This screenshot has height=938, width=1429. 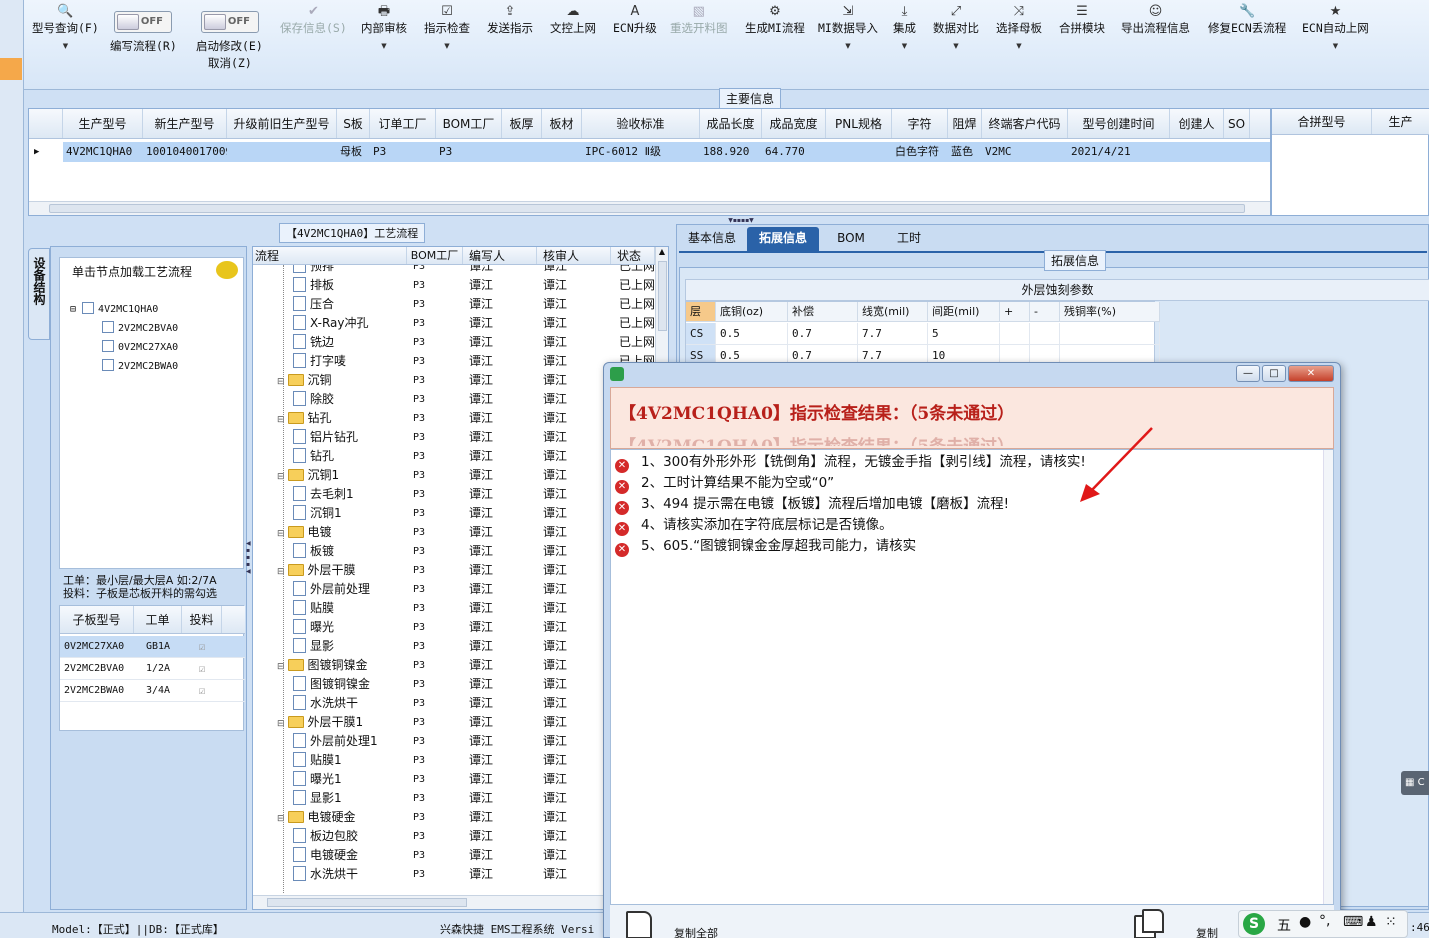 I want to click on minimize-button: —, so click(x=1248, y=373).